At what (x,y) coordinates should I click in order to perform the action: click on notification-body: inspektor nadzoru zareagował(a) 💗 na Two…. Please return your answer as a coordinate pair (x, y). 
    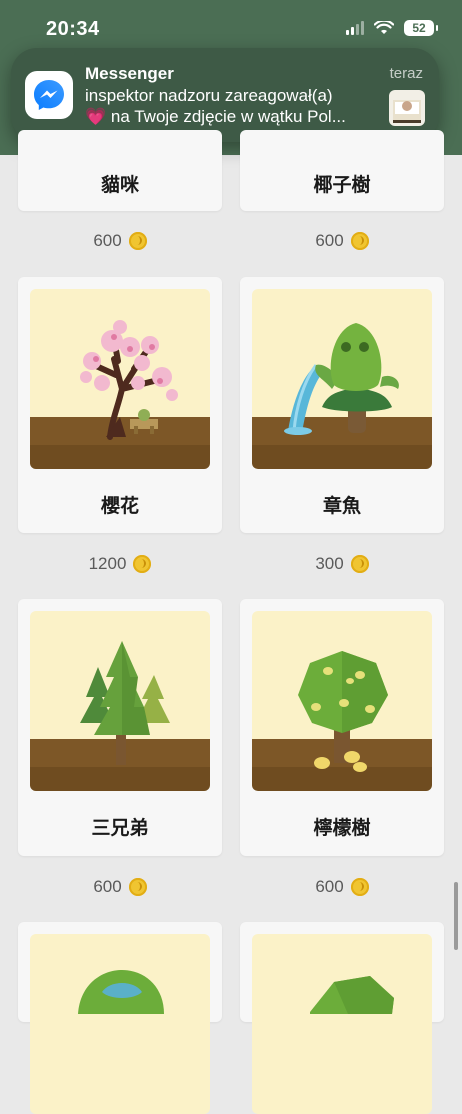
    Looking at the image, I should click on (230, 106).